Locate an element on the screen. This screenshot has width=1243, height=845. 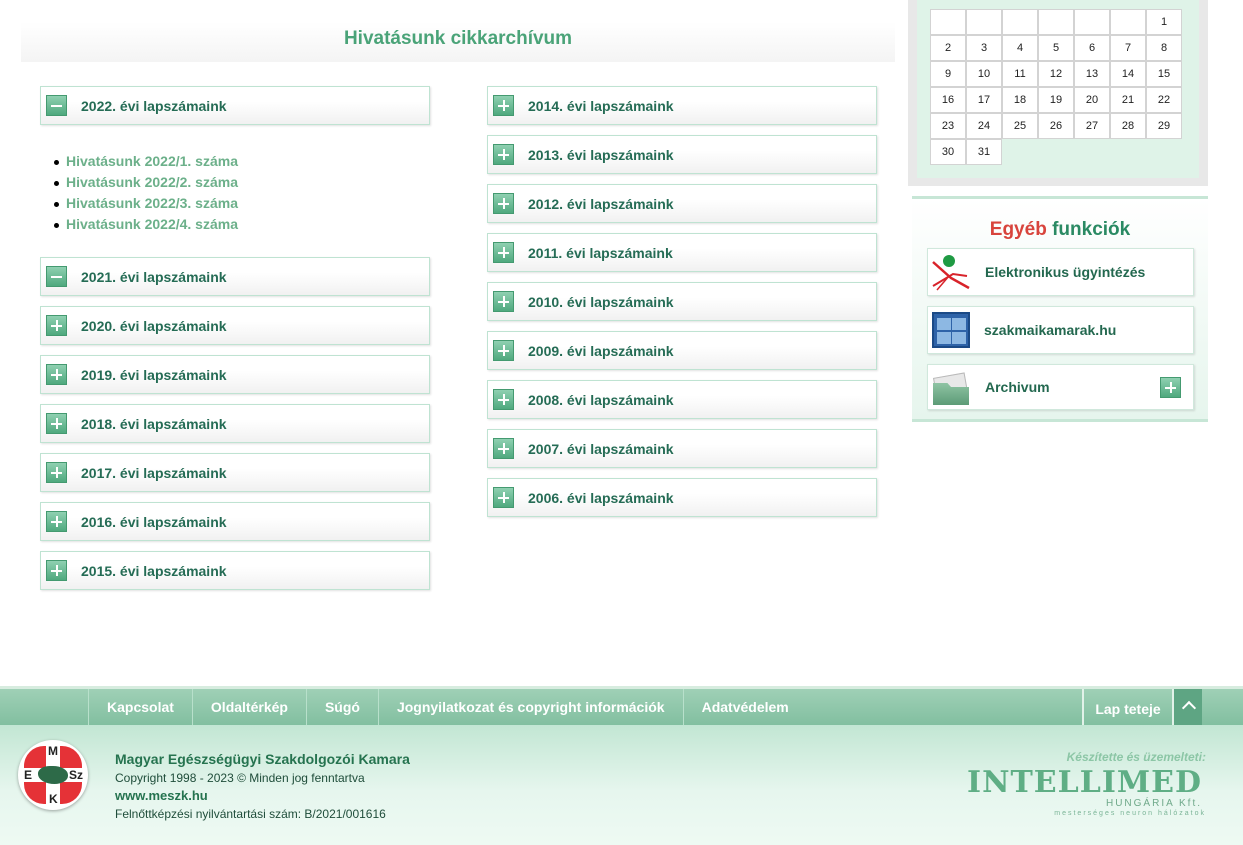
calendar-day: 26 is located at coordinates (1056, 126).